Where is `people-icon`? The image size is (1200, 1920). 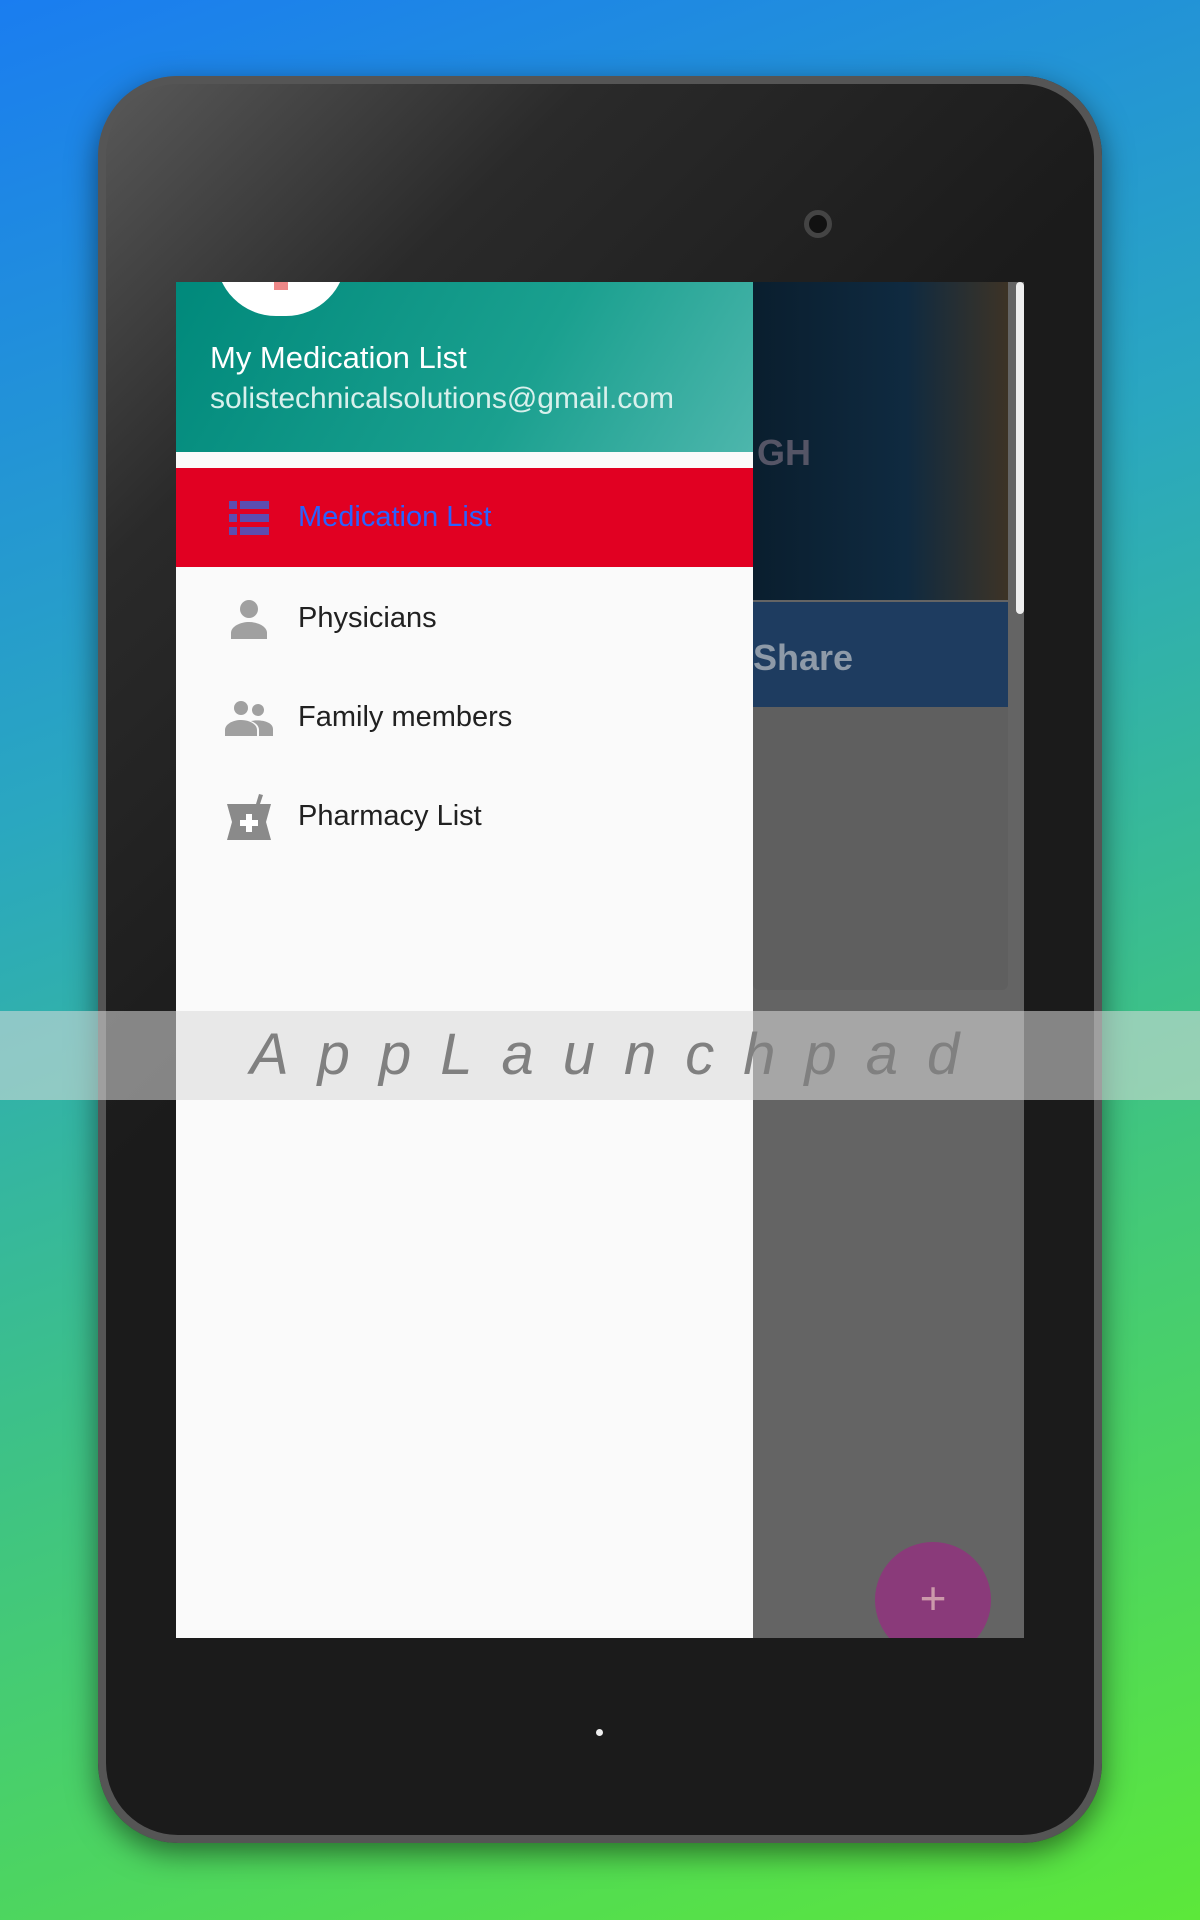
people-icon is located at coordinates (249, 718).